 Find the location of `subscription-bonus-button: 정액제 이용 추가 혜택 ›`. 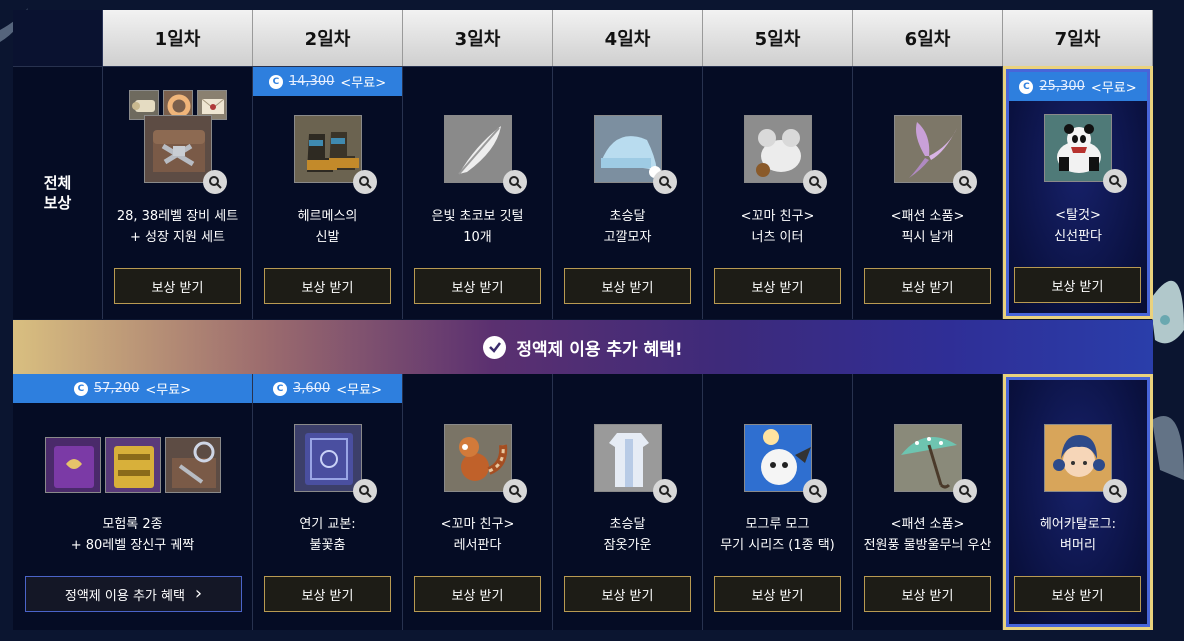

subscription-bonus-button: 정액제 이용 추가 혜택 › is located at coordinates (133, 594).